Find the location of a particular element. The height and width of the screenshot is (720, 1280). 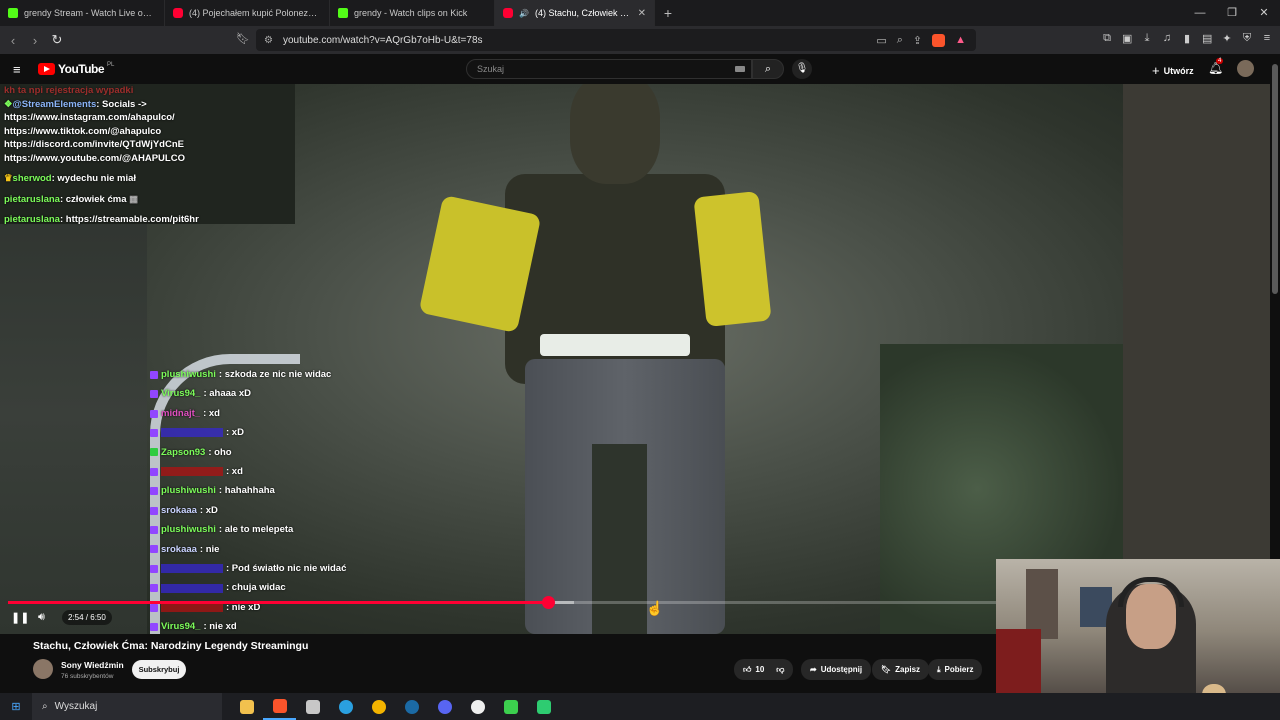

chrome-icon is located at coordinates (378, 706).